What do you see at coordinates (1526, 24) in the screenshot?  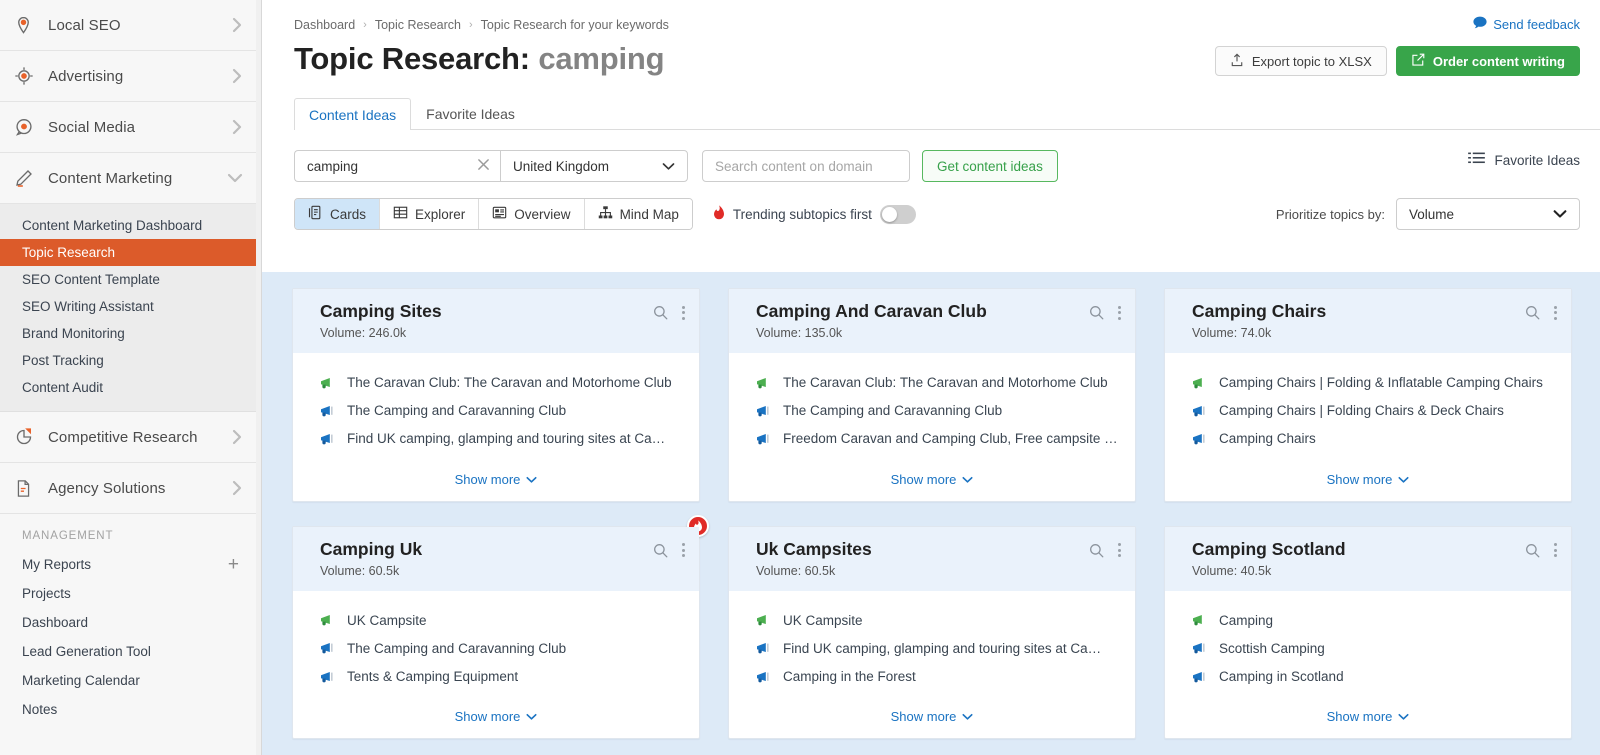 I see `send-feedback-link: Send feedback` at bounding box center [1526, 24].